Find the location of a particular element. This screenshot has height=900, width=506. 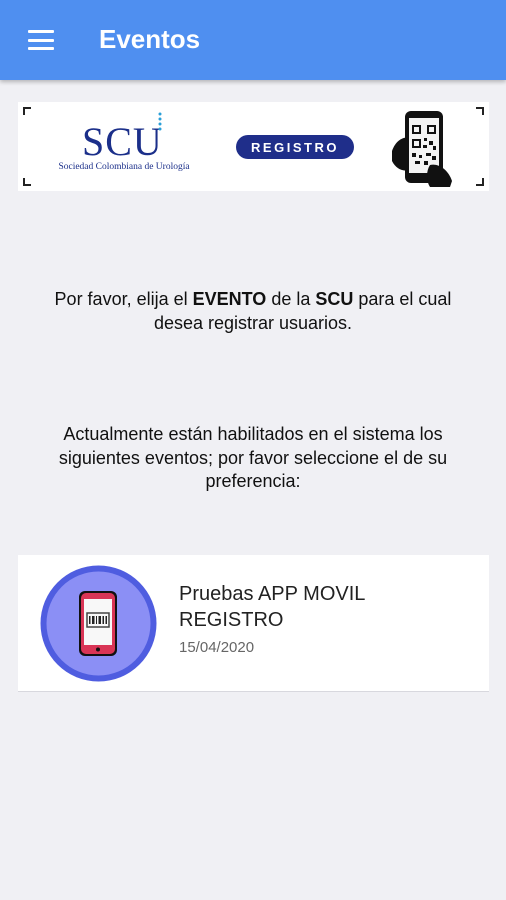

event-list-item: Pruebas APP MOVIL REGISTRO 15/04/2020 is located at coordinates (253, 623).